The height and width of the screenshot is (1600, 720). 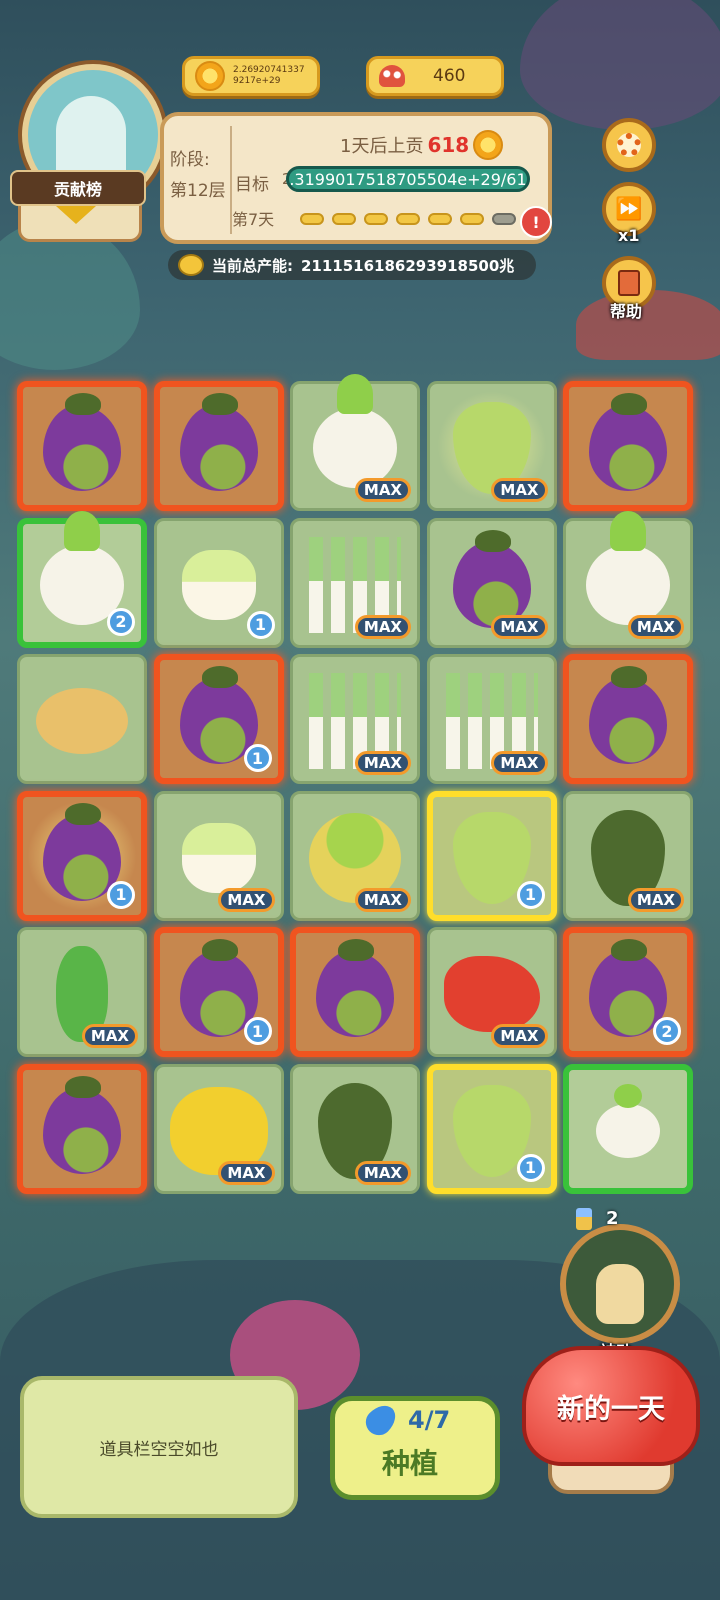 I want to click on floor-label: 第12层, so click(x=198, y=191).